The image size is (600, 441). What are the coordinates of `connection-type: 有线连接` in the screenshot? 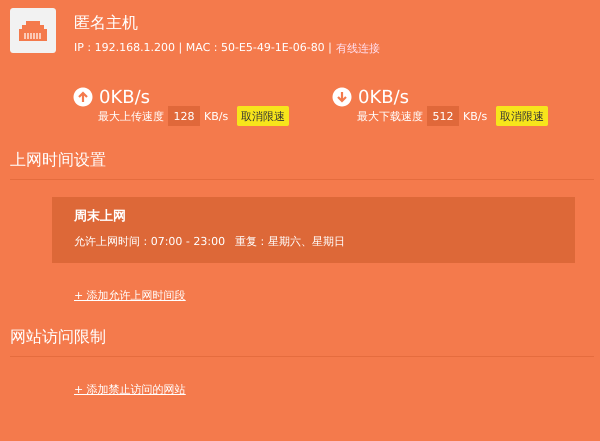 It's located at (358, 48).